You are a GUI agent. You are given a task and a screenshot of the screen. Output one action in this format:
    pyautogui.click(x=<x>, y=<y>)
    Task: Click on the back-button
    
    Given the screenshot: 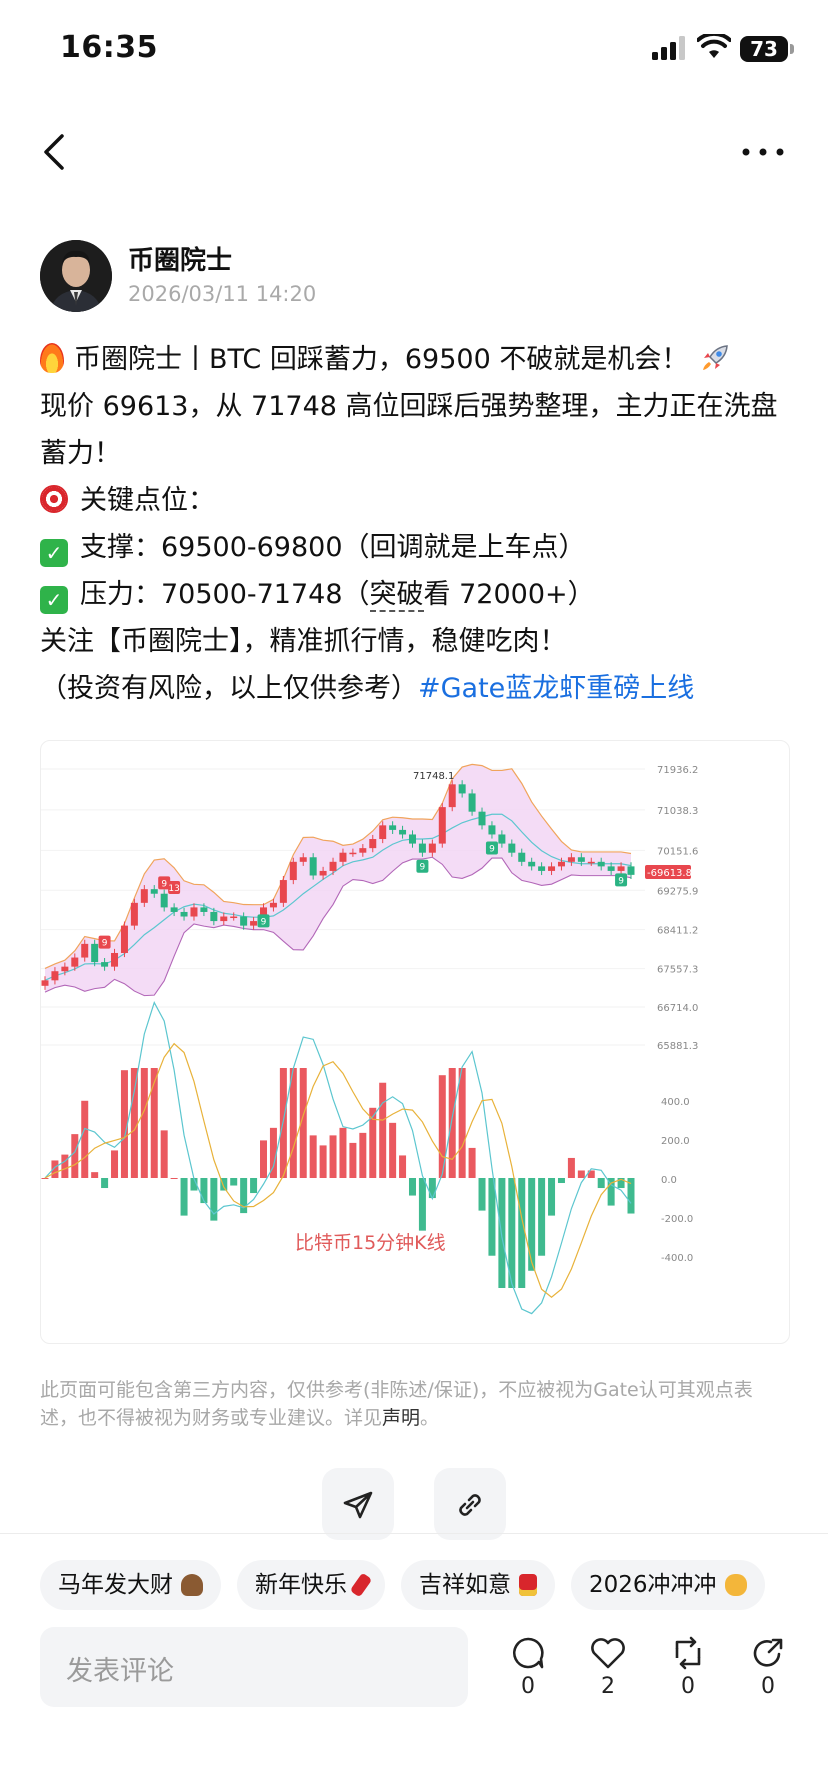 What is the action you would take?
    pyautogui.click(x=56, y=152)
    